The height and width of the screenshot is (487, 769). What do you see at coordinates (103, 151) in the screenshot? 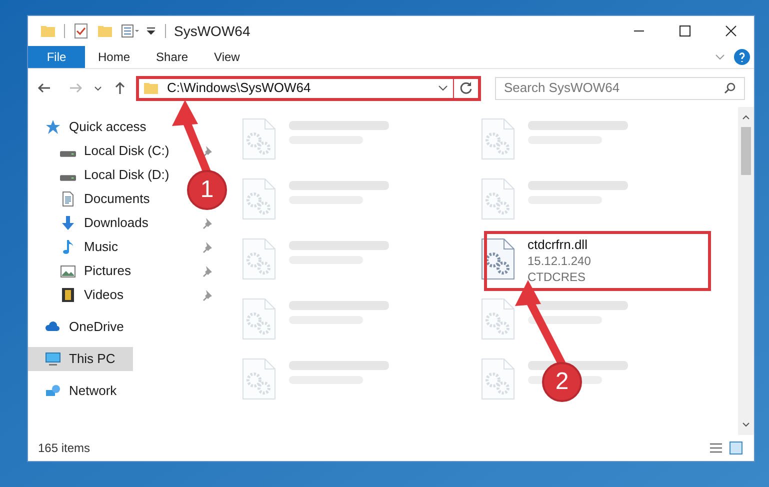
I see `sidebar-item: Local Disk (C:)` at bounding box center [103, 151].